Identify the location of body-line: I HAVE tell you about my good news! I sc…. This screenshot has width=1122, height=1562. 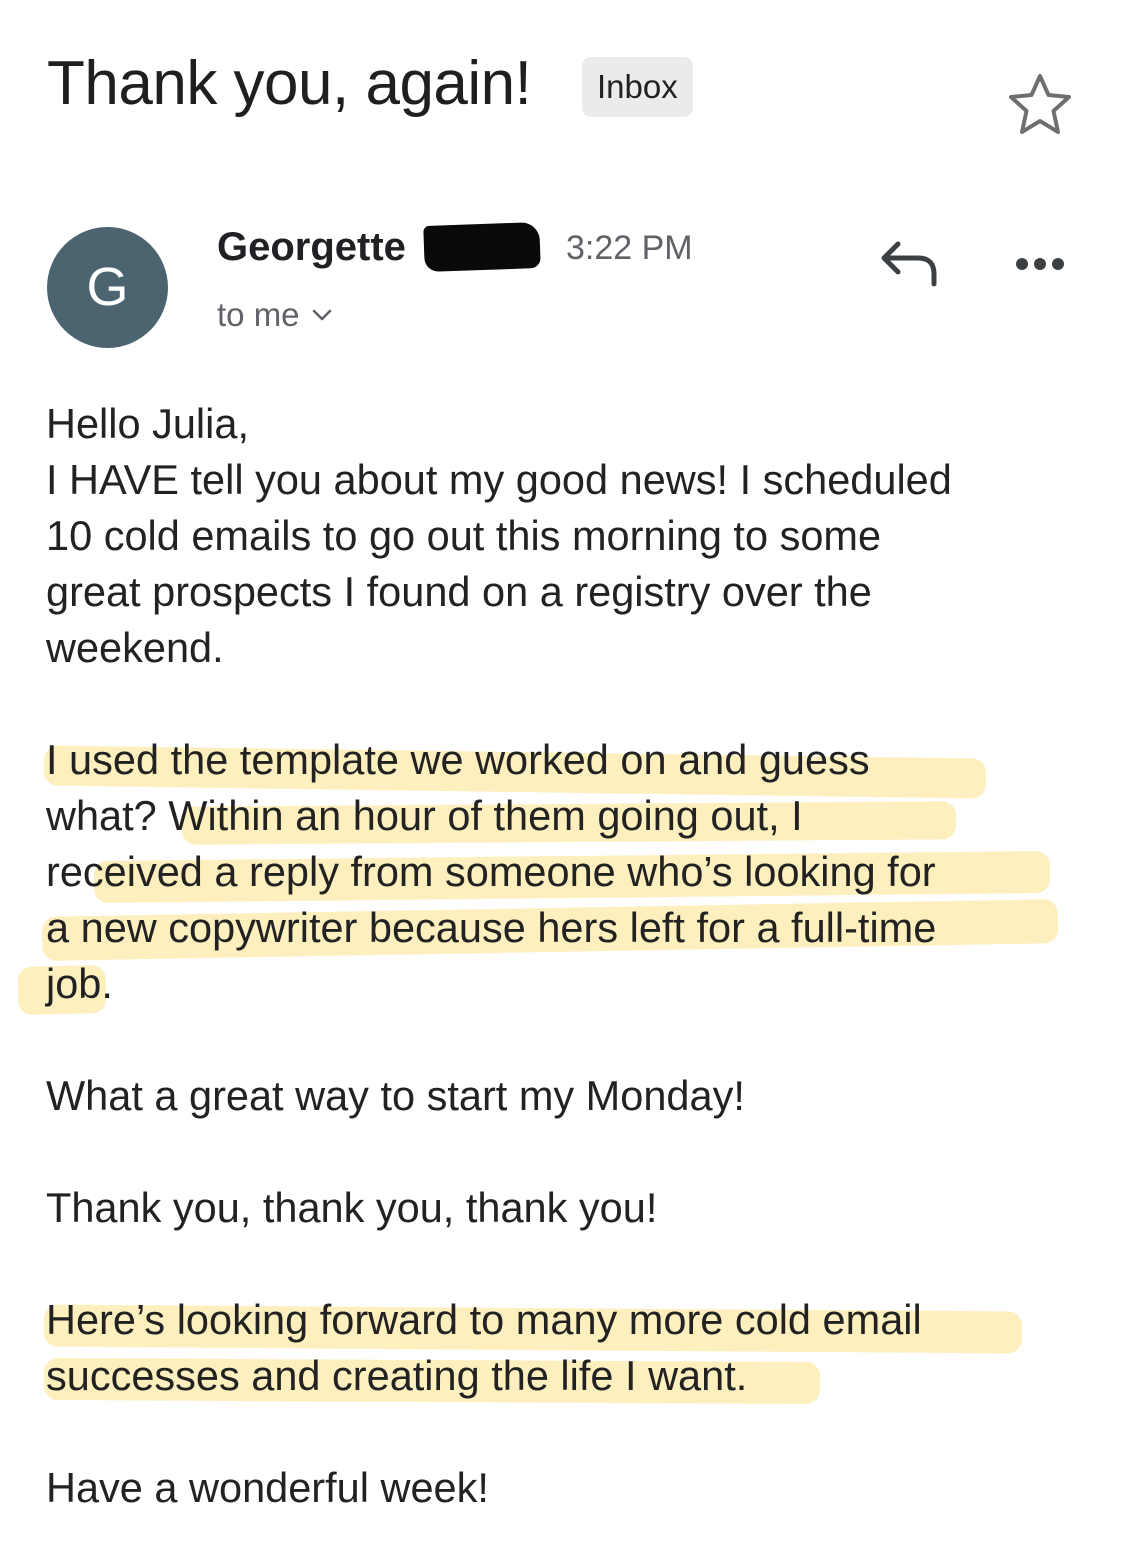
(499, 479).